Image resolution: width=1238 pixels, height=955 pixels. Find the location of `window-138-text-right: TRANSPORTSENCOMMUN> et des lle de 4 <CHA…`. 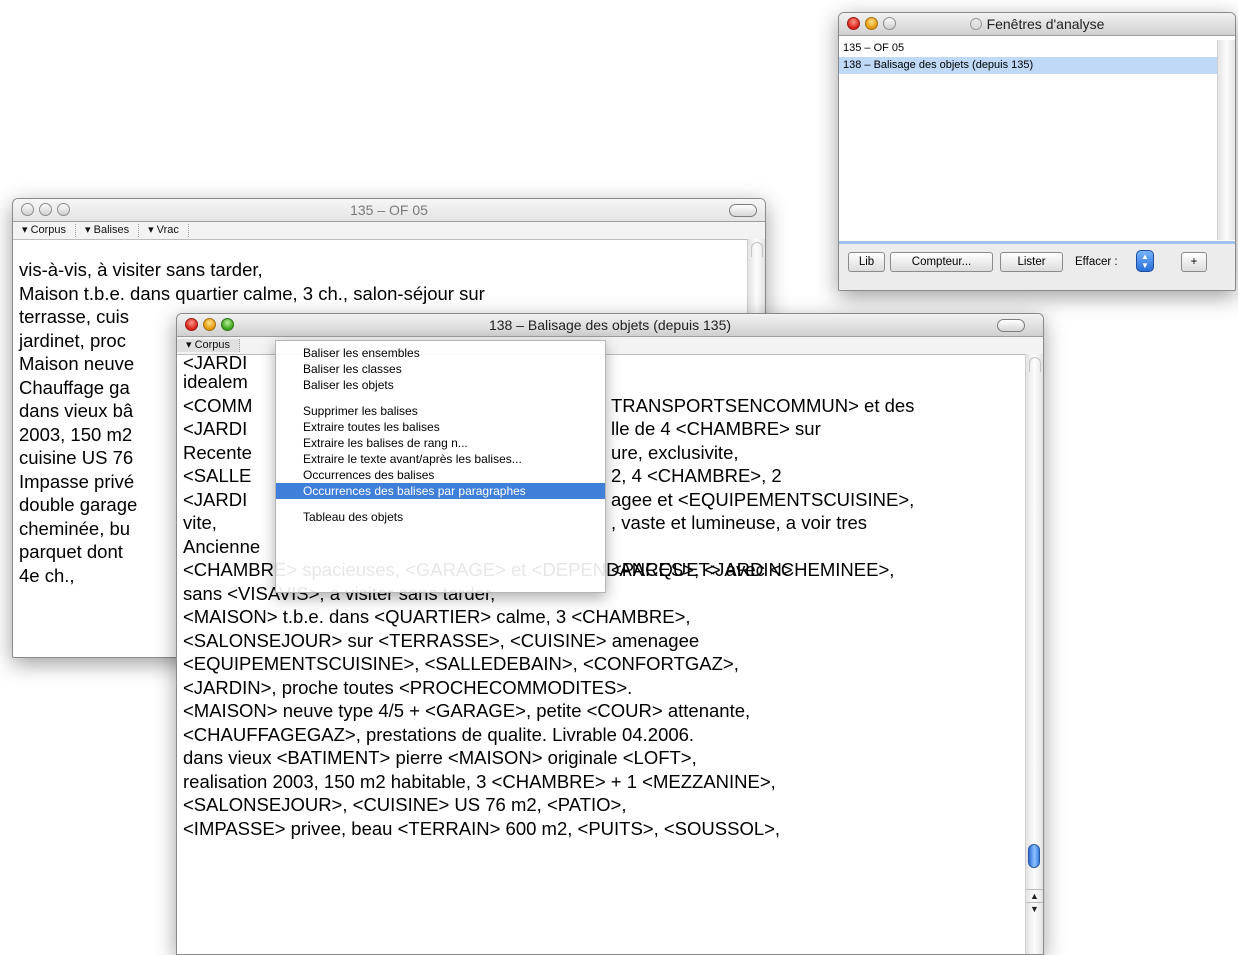

window-138-text-right: TRANSPORTSENCOMMUN> et des lle de 4 <CHA… is located at coordinates (762, 476).